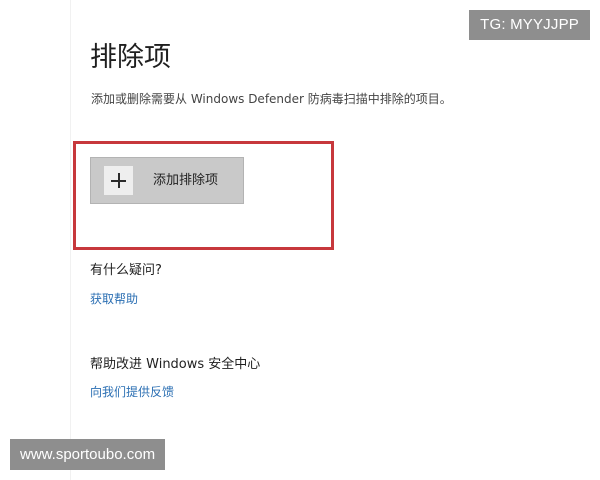 The height and width of the screenshot is (480, 600). What do you see at coordinates (70, 240) in the screenshot?
I see `pane-divider` at bounding box center [70, 240].